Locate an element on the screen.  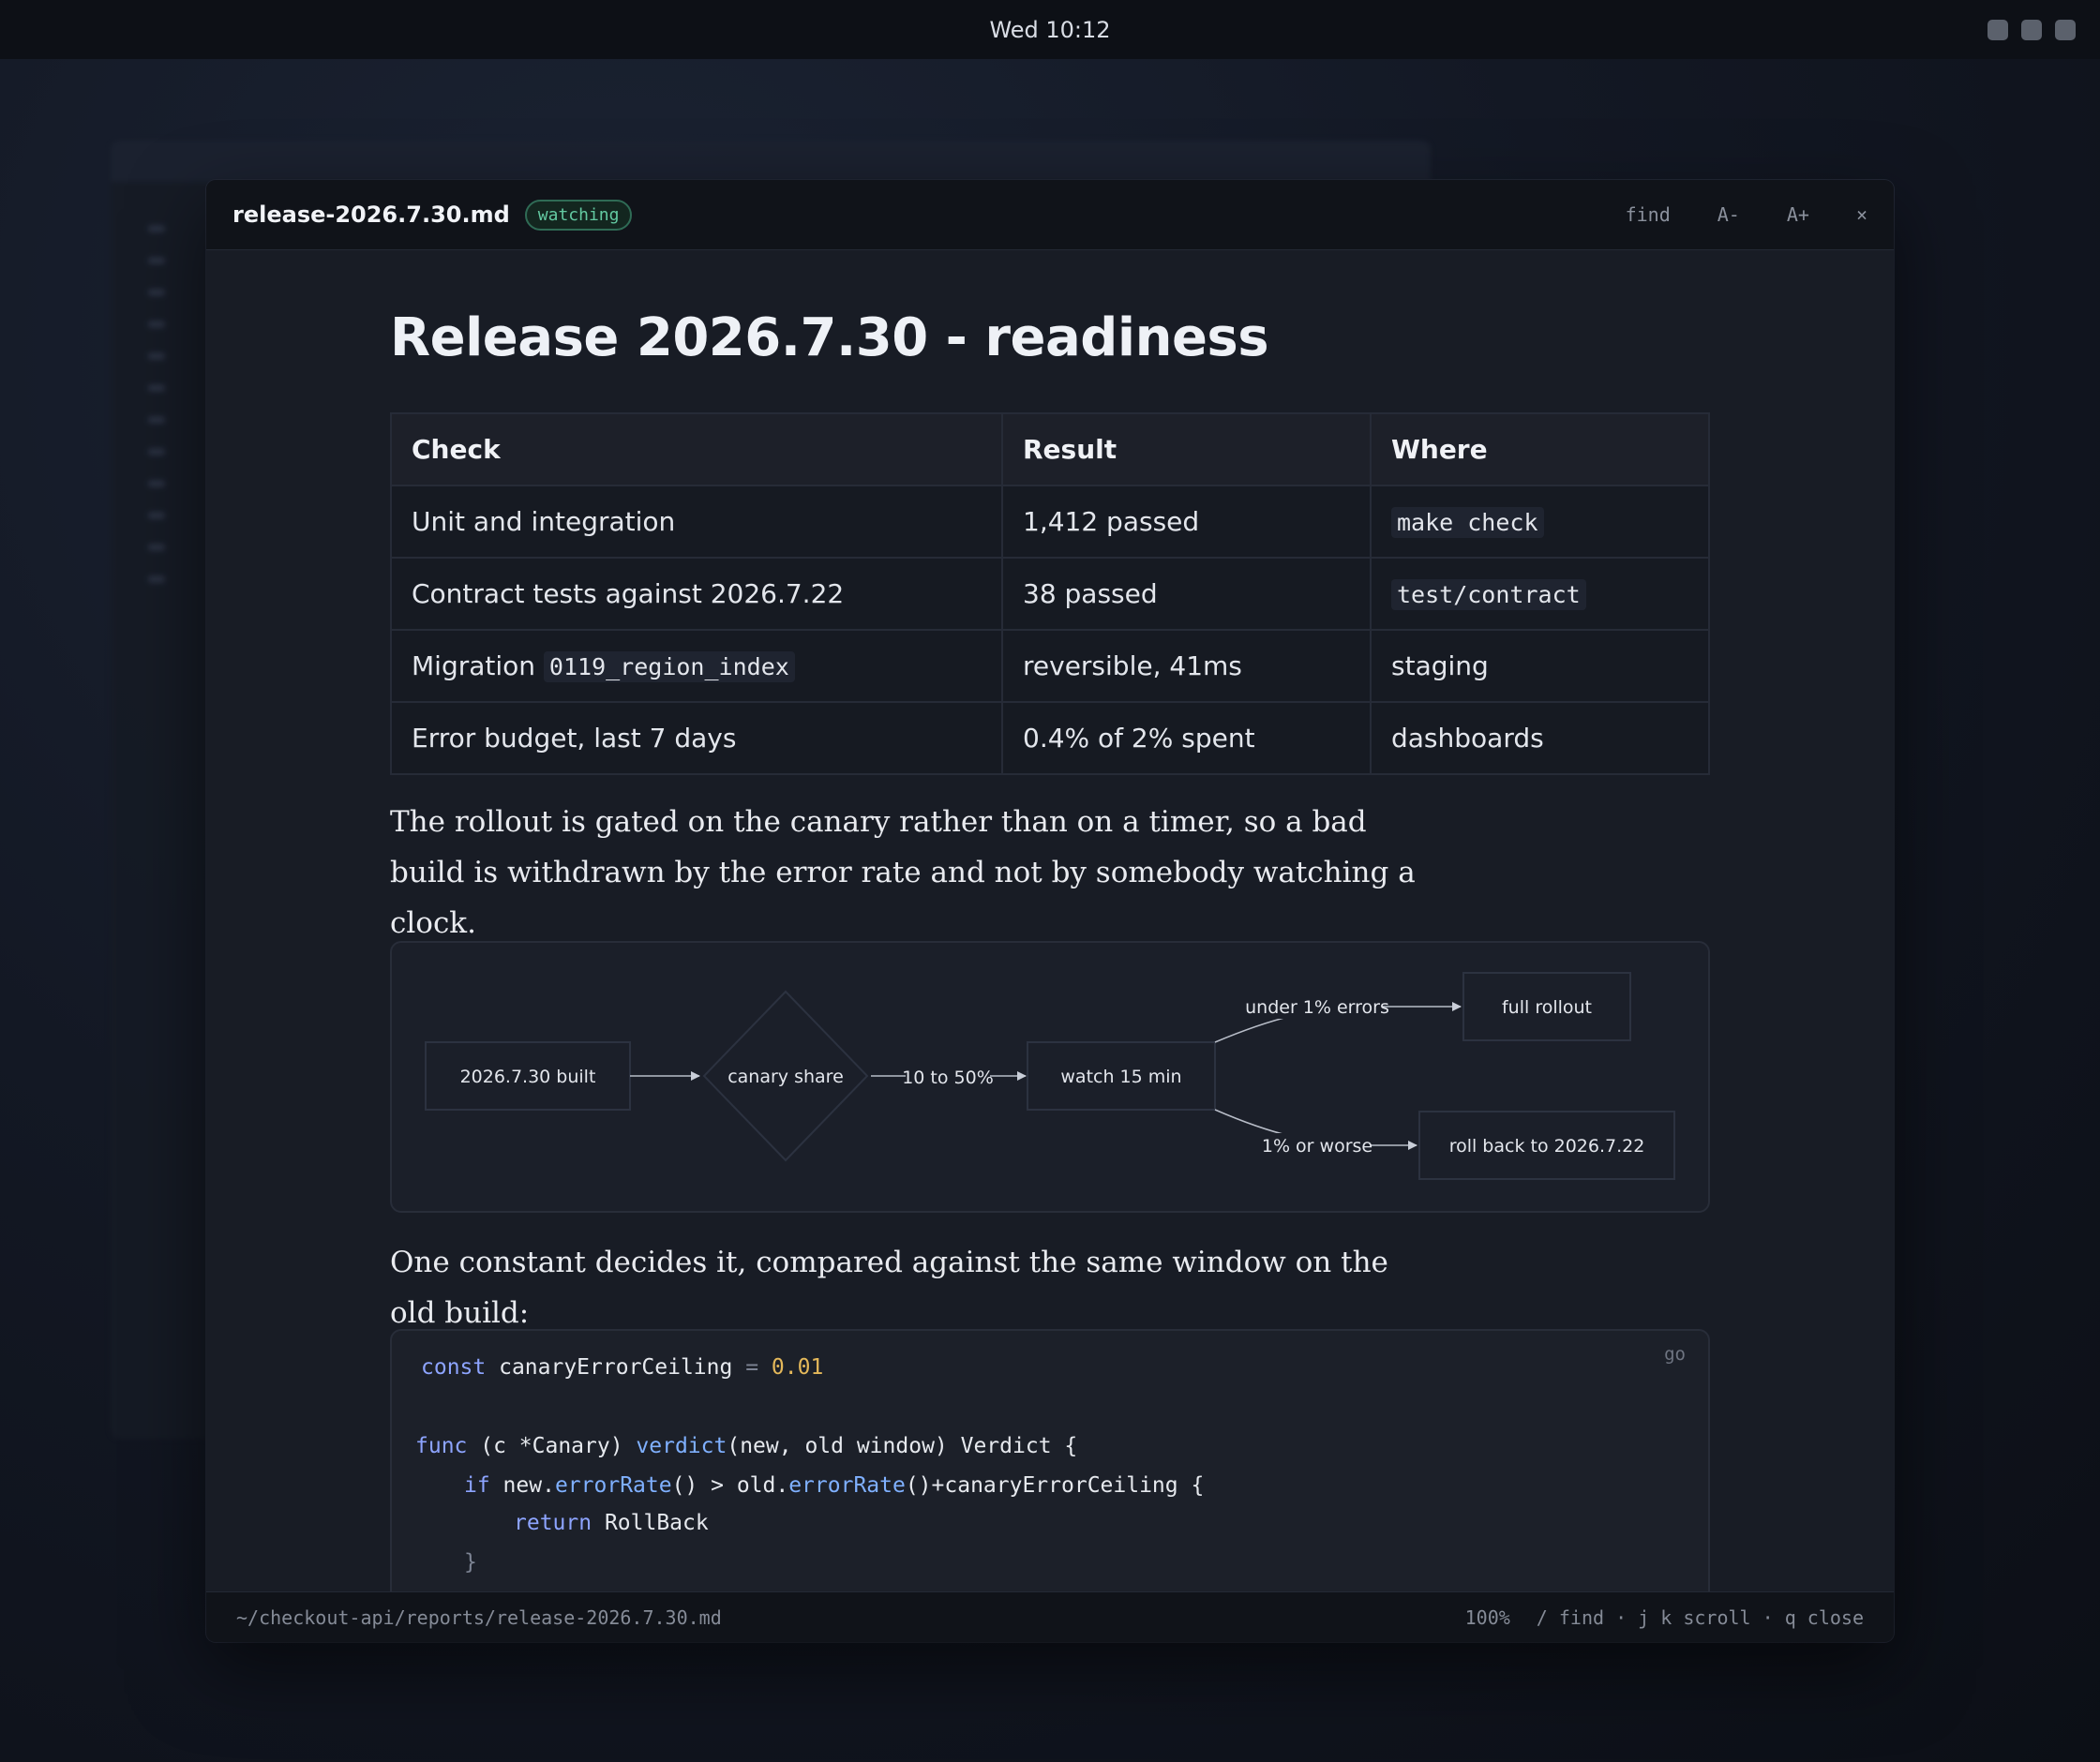
system-clock: Wed 10:12 is located at coordinates (1050, 30).